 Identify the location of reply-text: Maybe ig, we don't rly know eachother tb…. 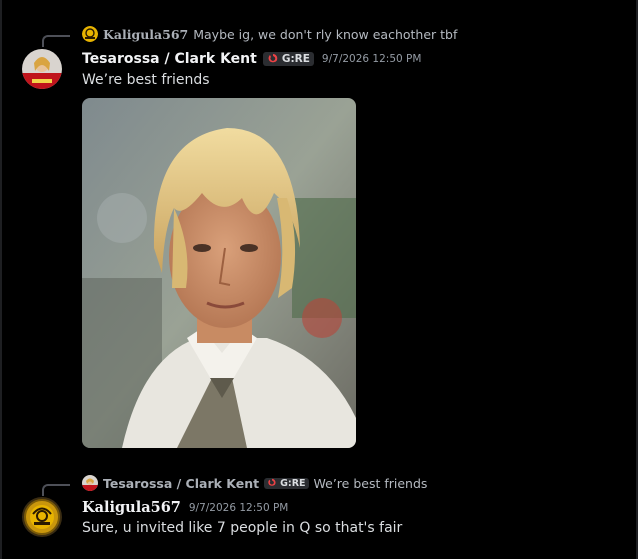
(325, 34).